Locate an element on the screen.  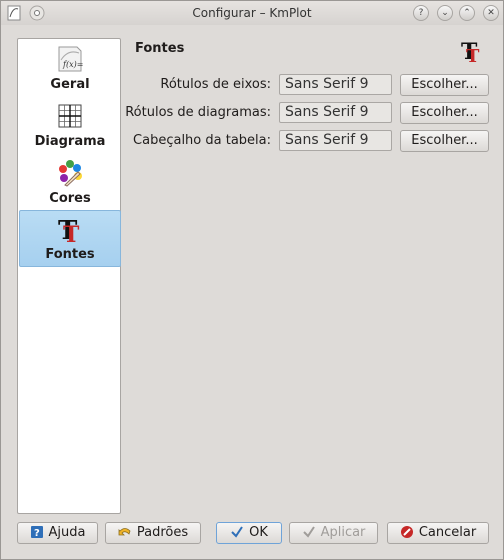
apply-button: Aplicar is located at coordinates (333, 533).